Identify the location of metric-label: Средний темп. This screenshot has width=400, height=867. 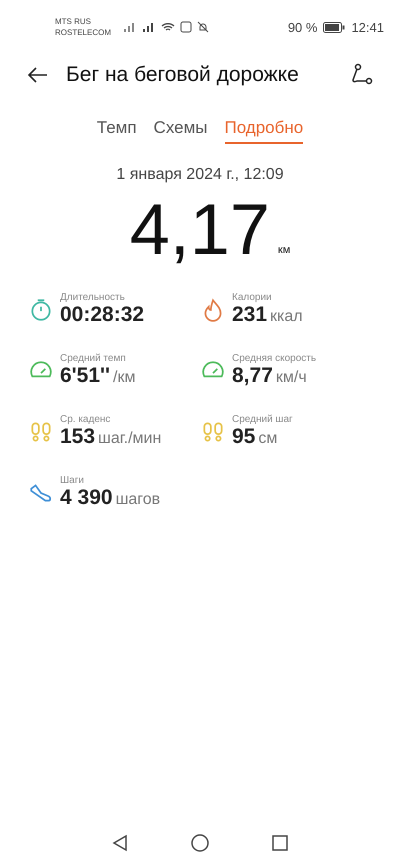
(93, 358).